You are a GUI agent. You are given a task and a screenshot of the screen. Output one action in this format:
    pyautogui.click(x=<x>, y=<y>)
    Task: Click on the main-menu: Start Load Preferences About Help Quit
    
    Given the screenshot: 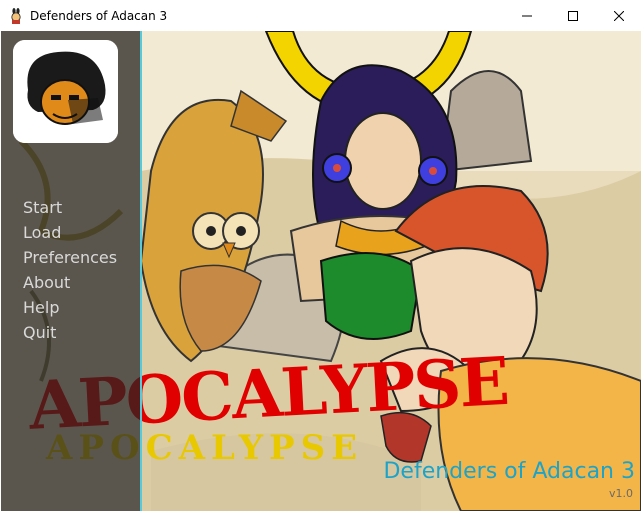 What is the action you would take?
    pyautogui.click(x=70, y=270)
    